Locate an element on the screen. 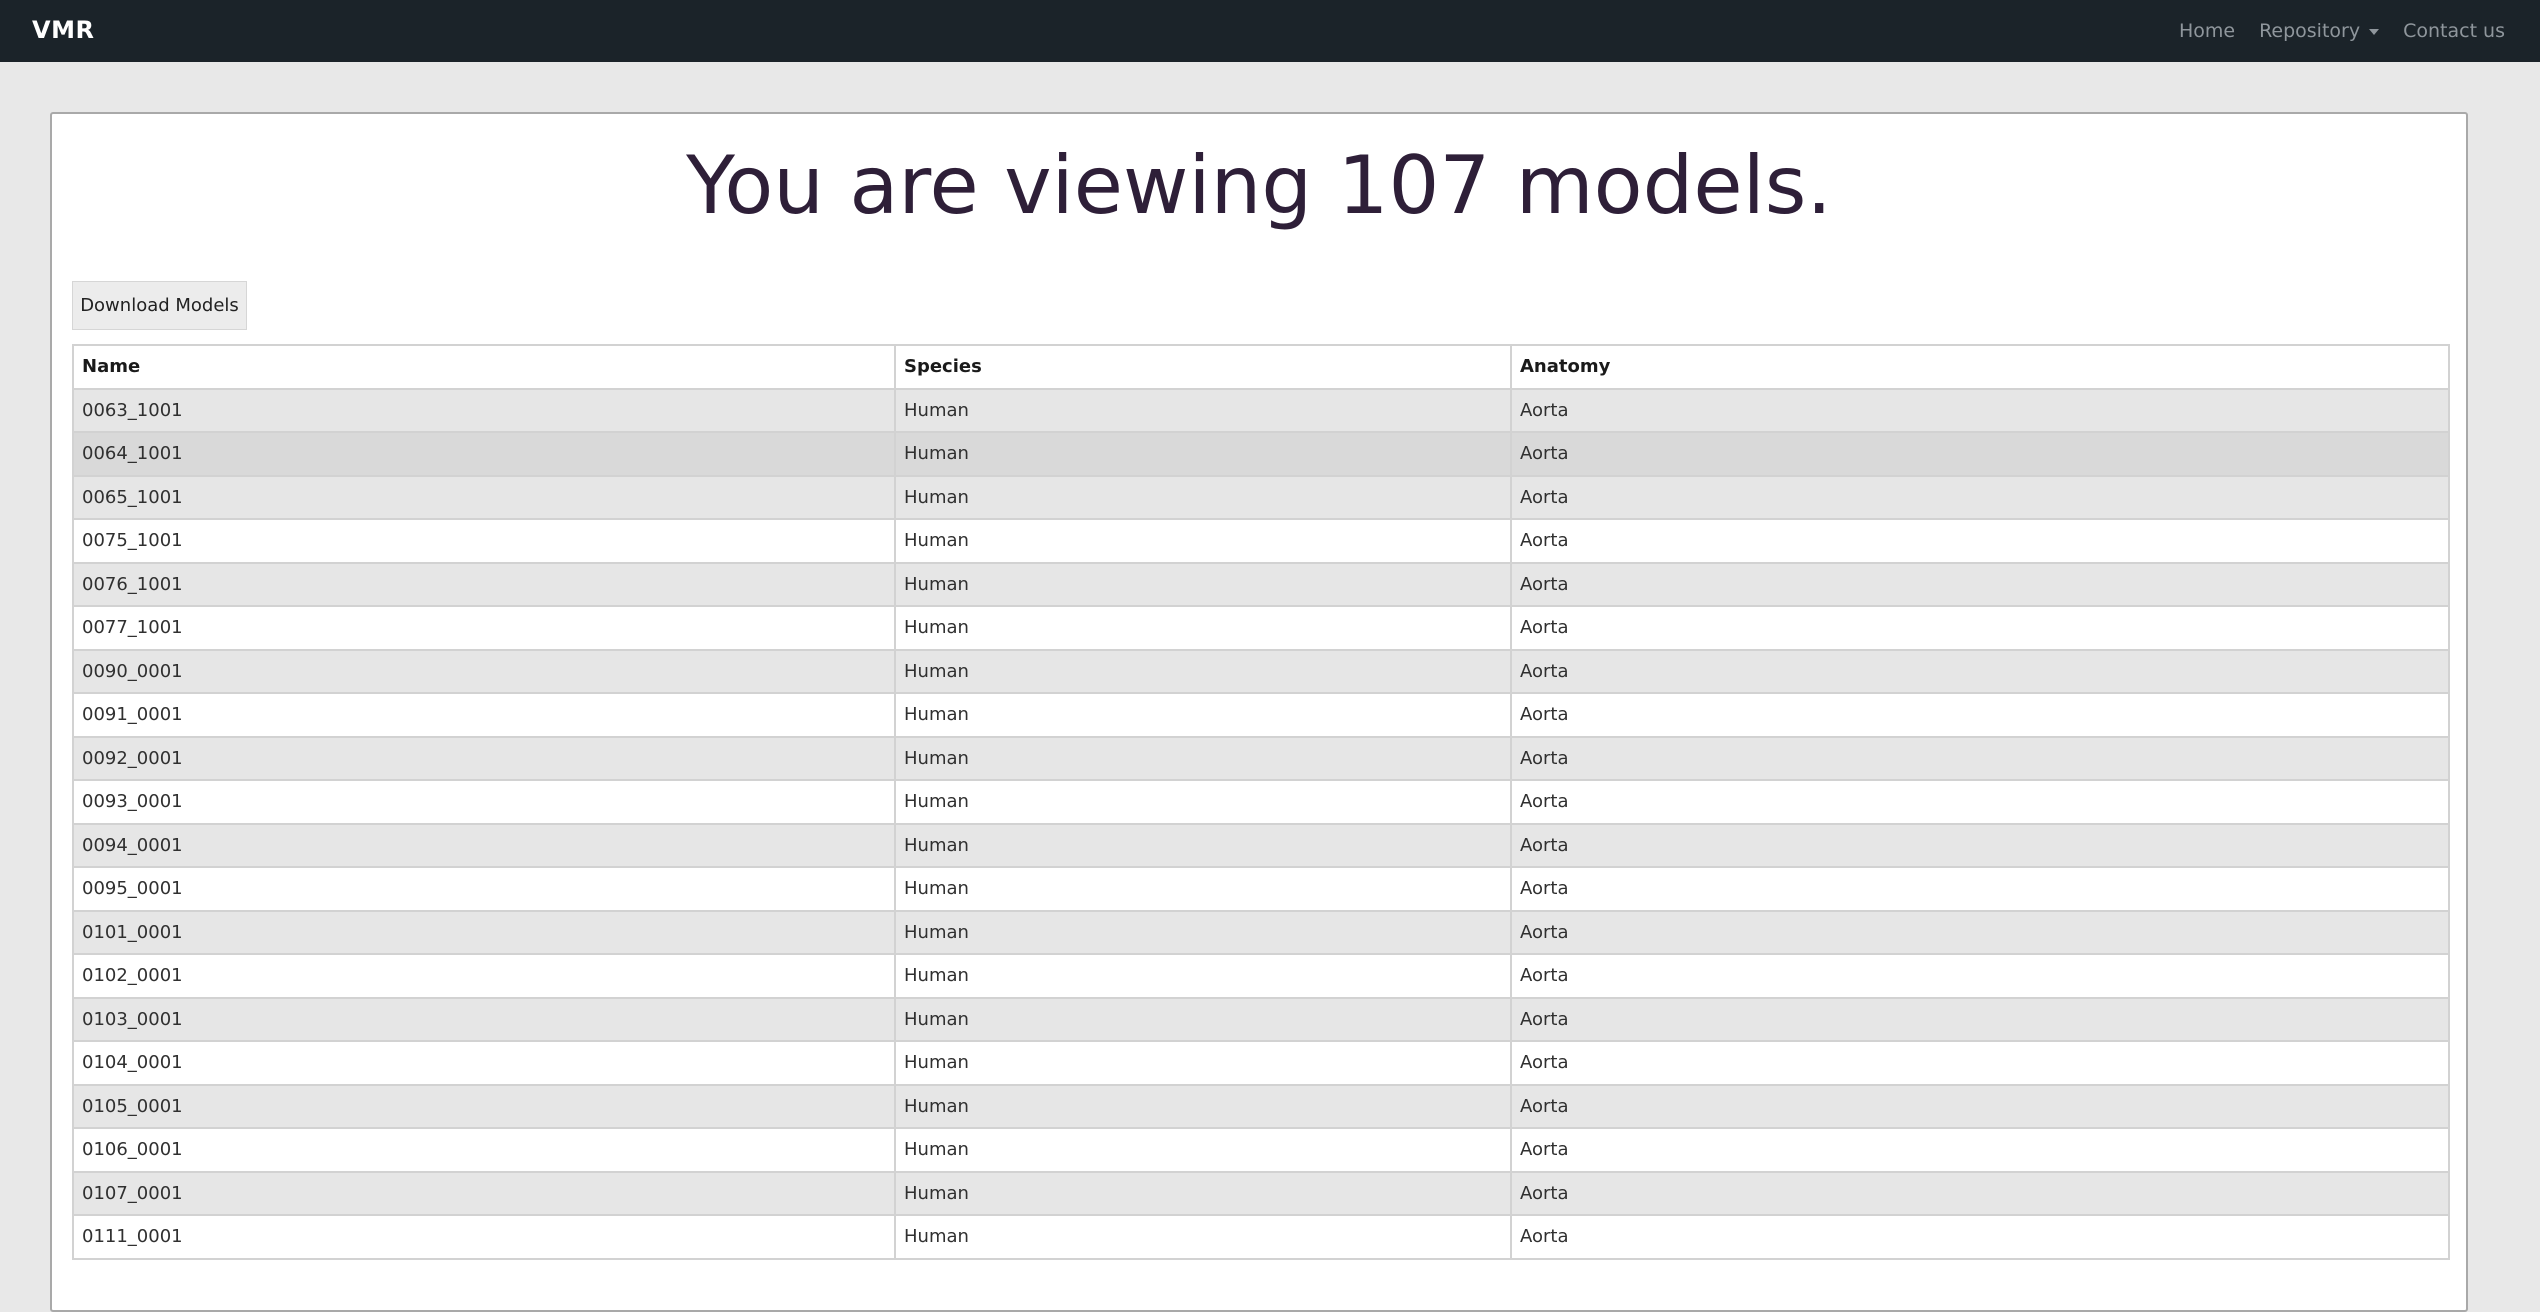  nav-repository-dropdown: Repository is located at coordinates (2319, 31).